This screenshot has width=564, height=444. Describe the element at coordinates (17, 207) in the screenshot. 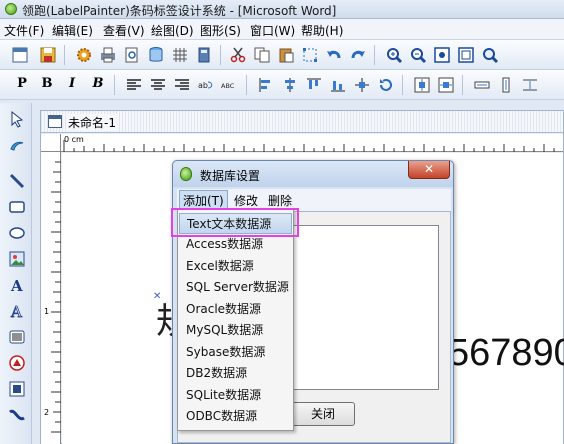

I see `rounded-rectangle-icon` at that location.